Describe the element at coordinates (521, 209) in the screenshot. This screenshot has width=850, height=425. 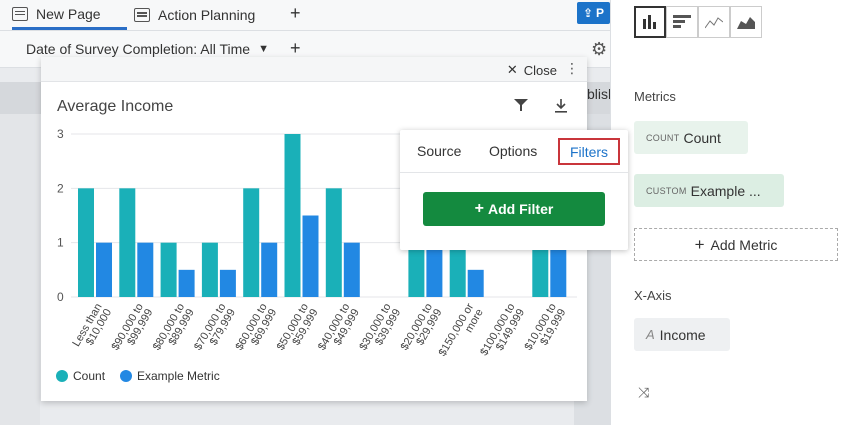
I see `add-filter-label: Add Filter` at that location.